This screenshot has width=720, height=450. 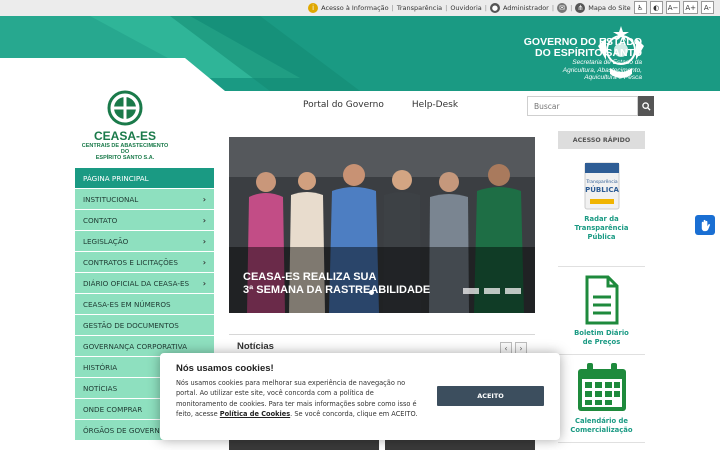 What do you see at coordinates (601, 333) in the screenshot?
I see `quick-access-label: Boletim Diário` at bounding box center [601, 333].